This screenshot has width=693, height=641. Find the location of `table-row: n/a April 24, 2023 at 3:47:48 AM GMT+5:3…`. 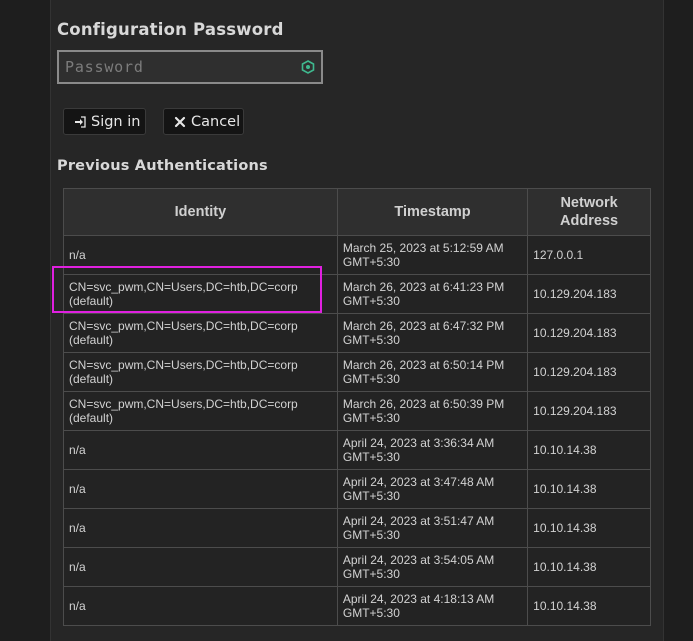

table-row: n/a April 24, 2023 at 3:47:48 AM GMT+5:3… is located at coordinates (357, 489).